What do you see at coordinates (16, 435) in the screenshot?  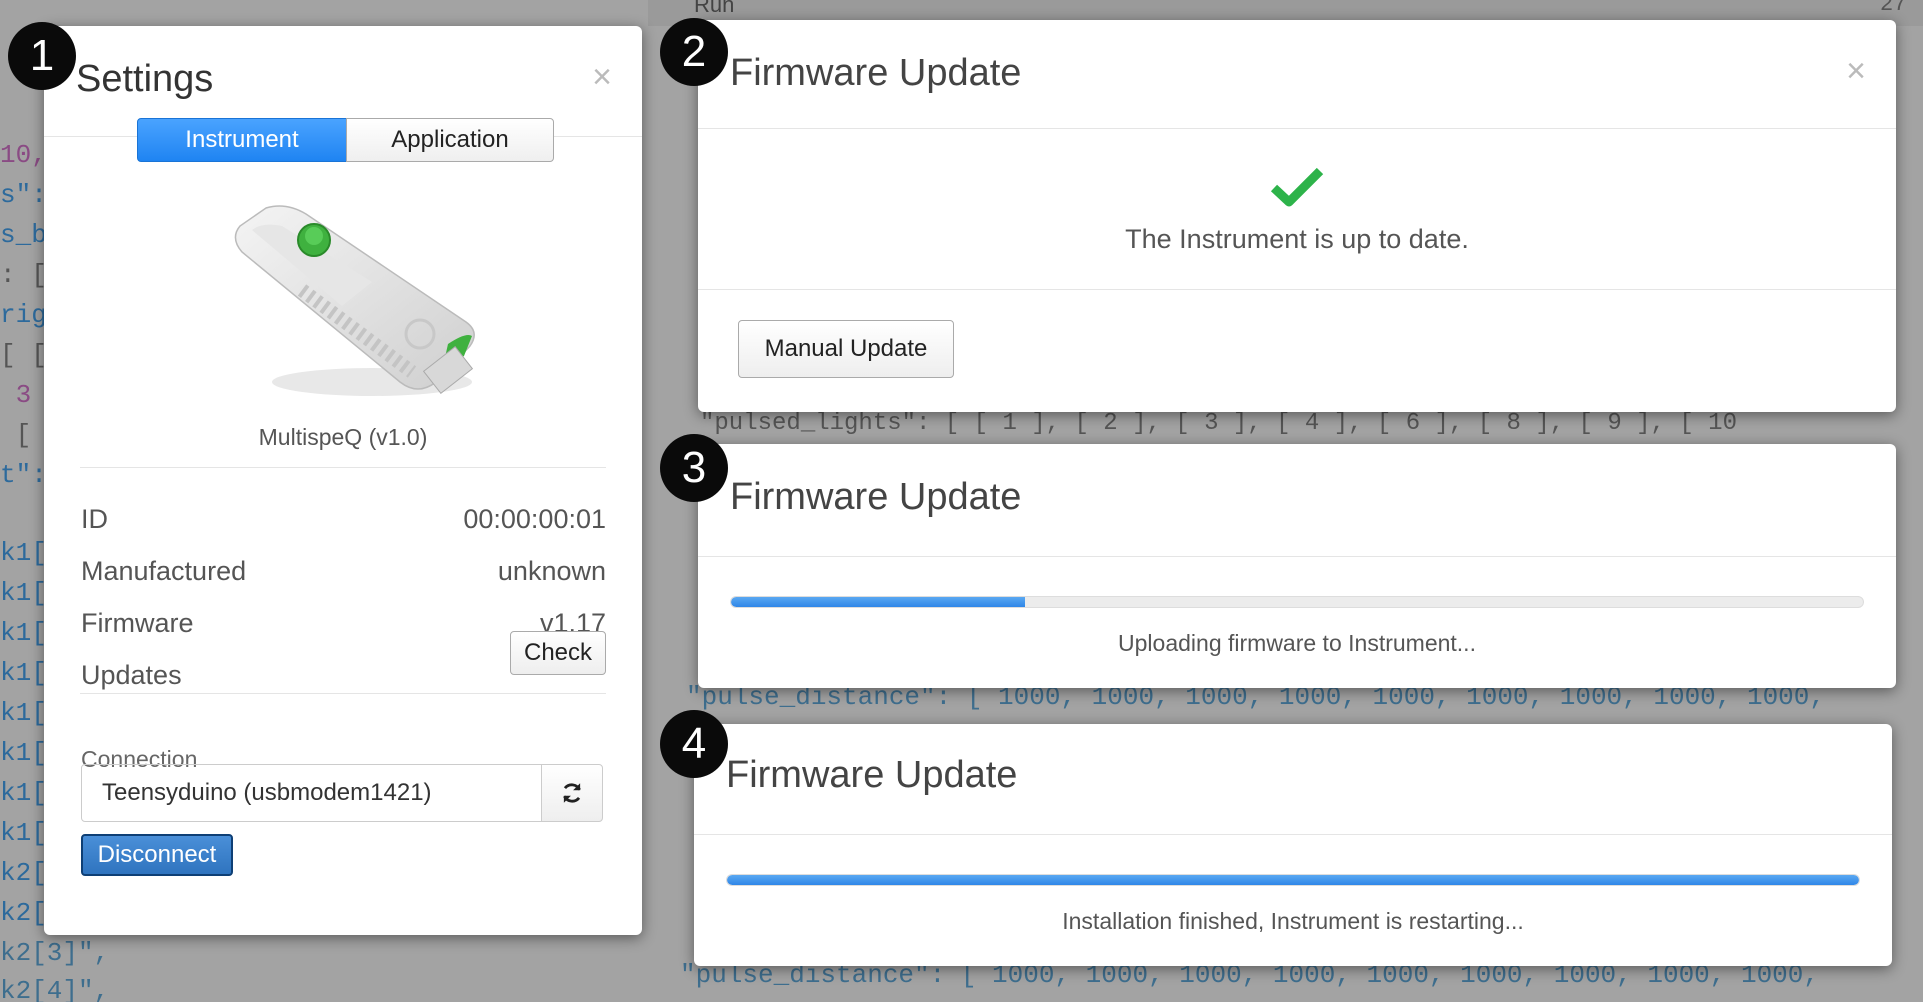 I see `code-line: [` at bounding box center [16, 435].